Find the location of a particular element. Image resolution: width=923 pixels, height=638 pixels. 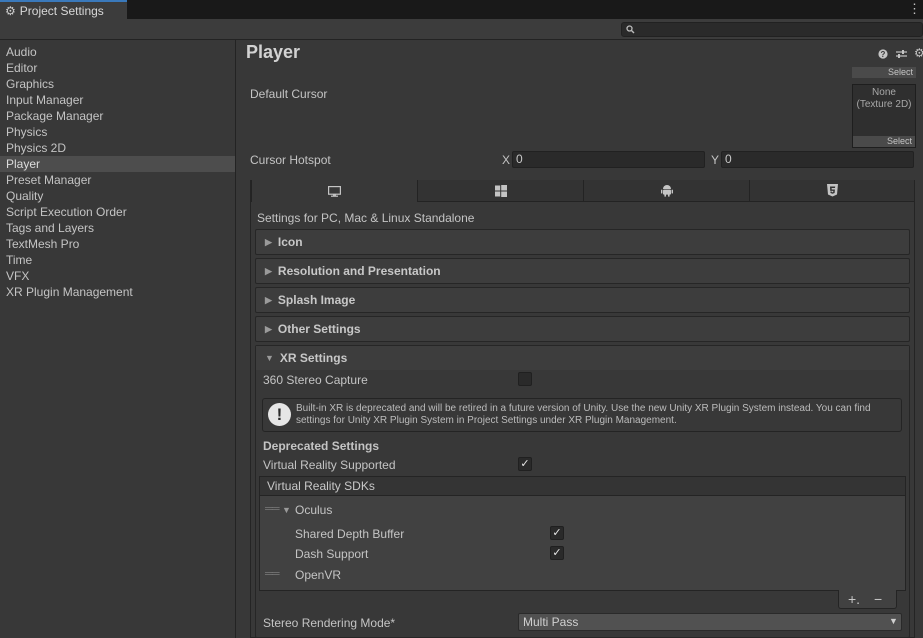

remove-sdk-button: − is located at coordinates (878, 599).